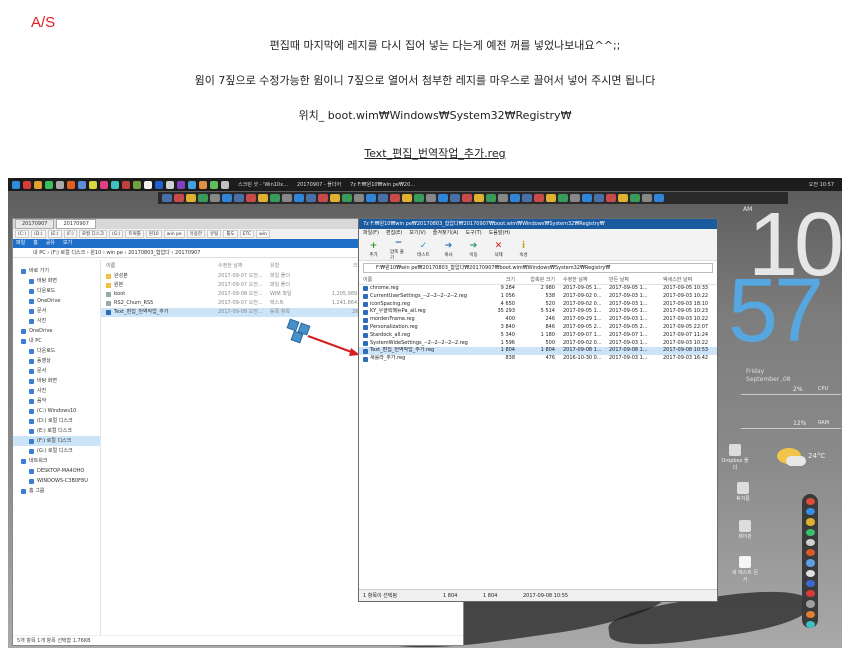 This screenshot has height=648, width=850. I want to click on menu-item: 파일(F), so click(371, 233).